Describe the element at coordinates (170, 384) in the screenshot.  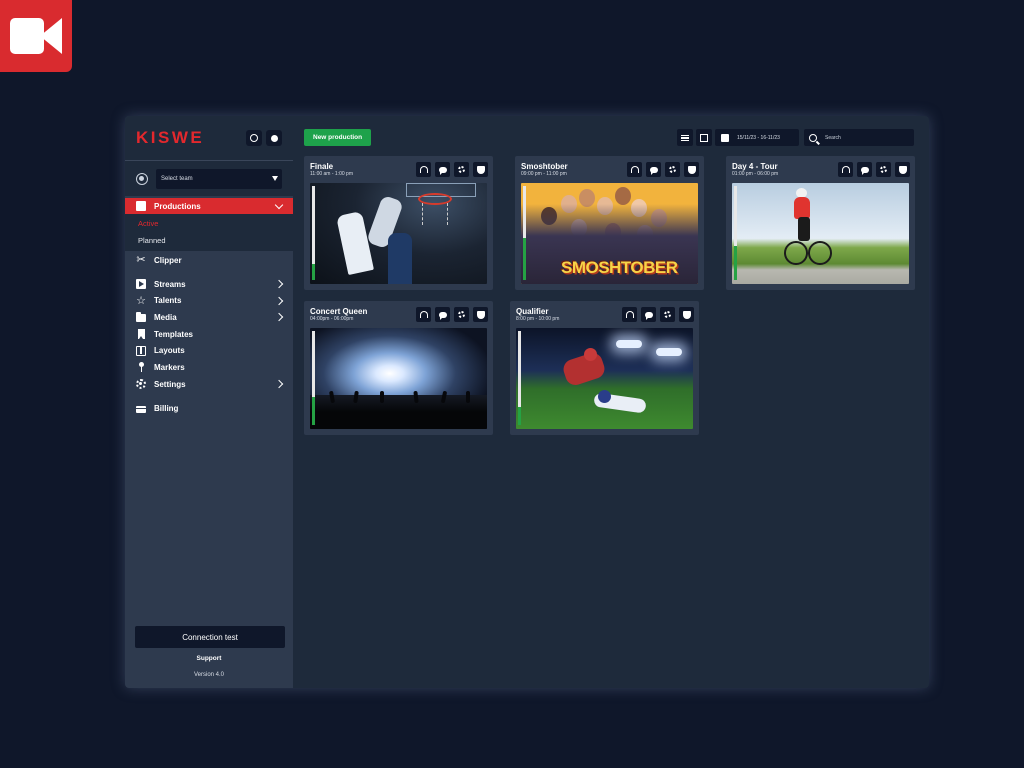
I see `sidebar-item-label: Settings` at that location.